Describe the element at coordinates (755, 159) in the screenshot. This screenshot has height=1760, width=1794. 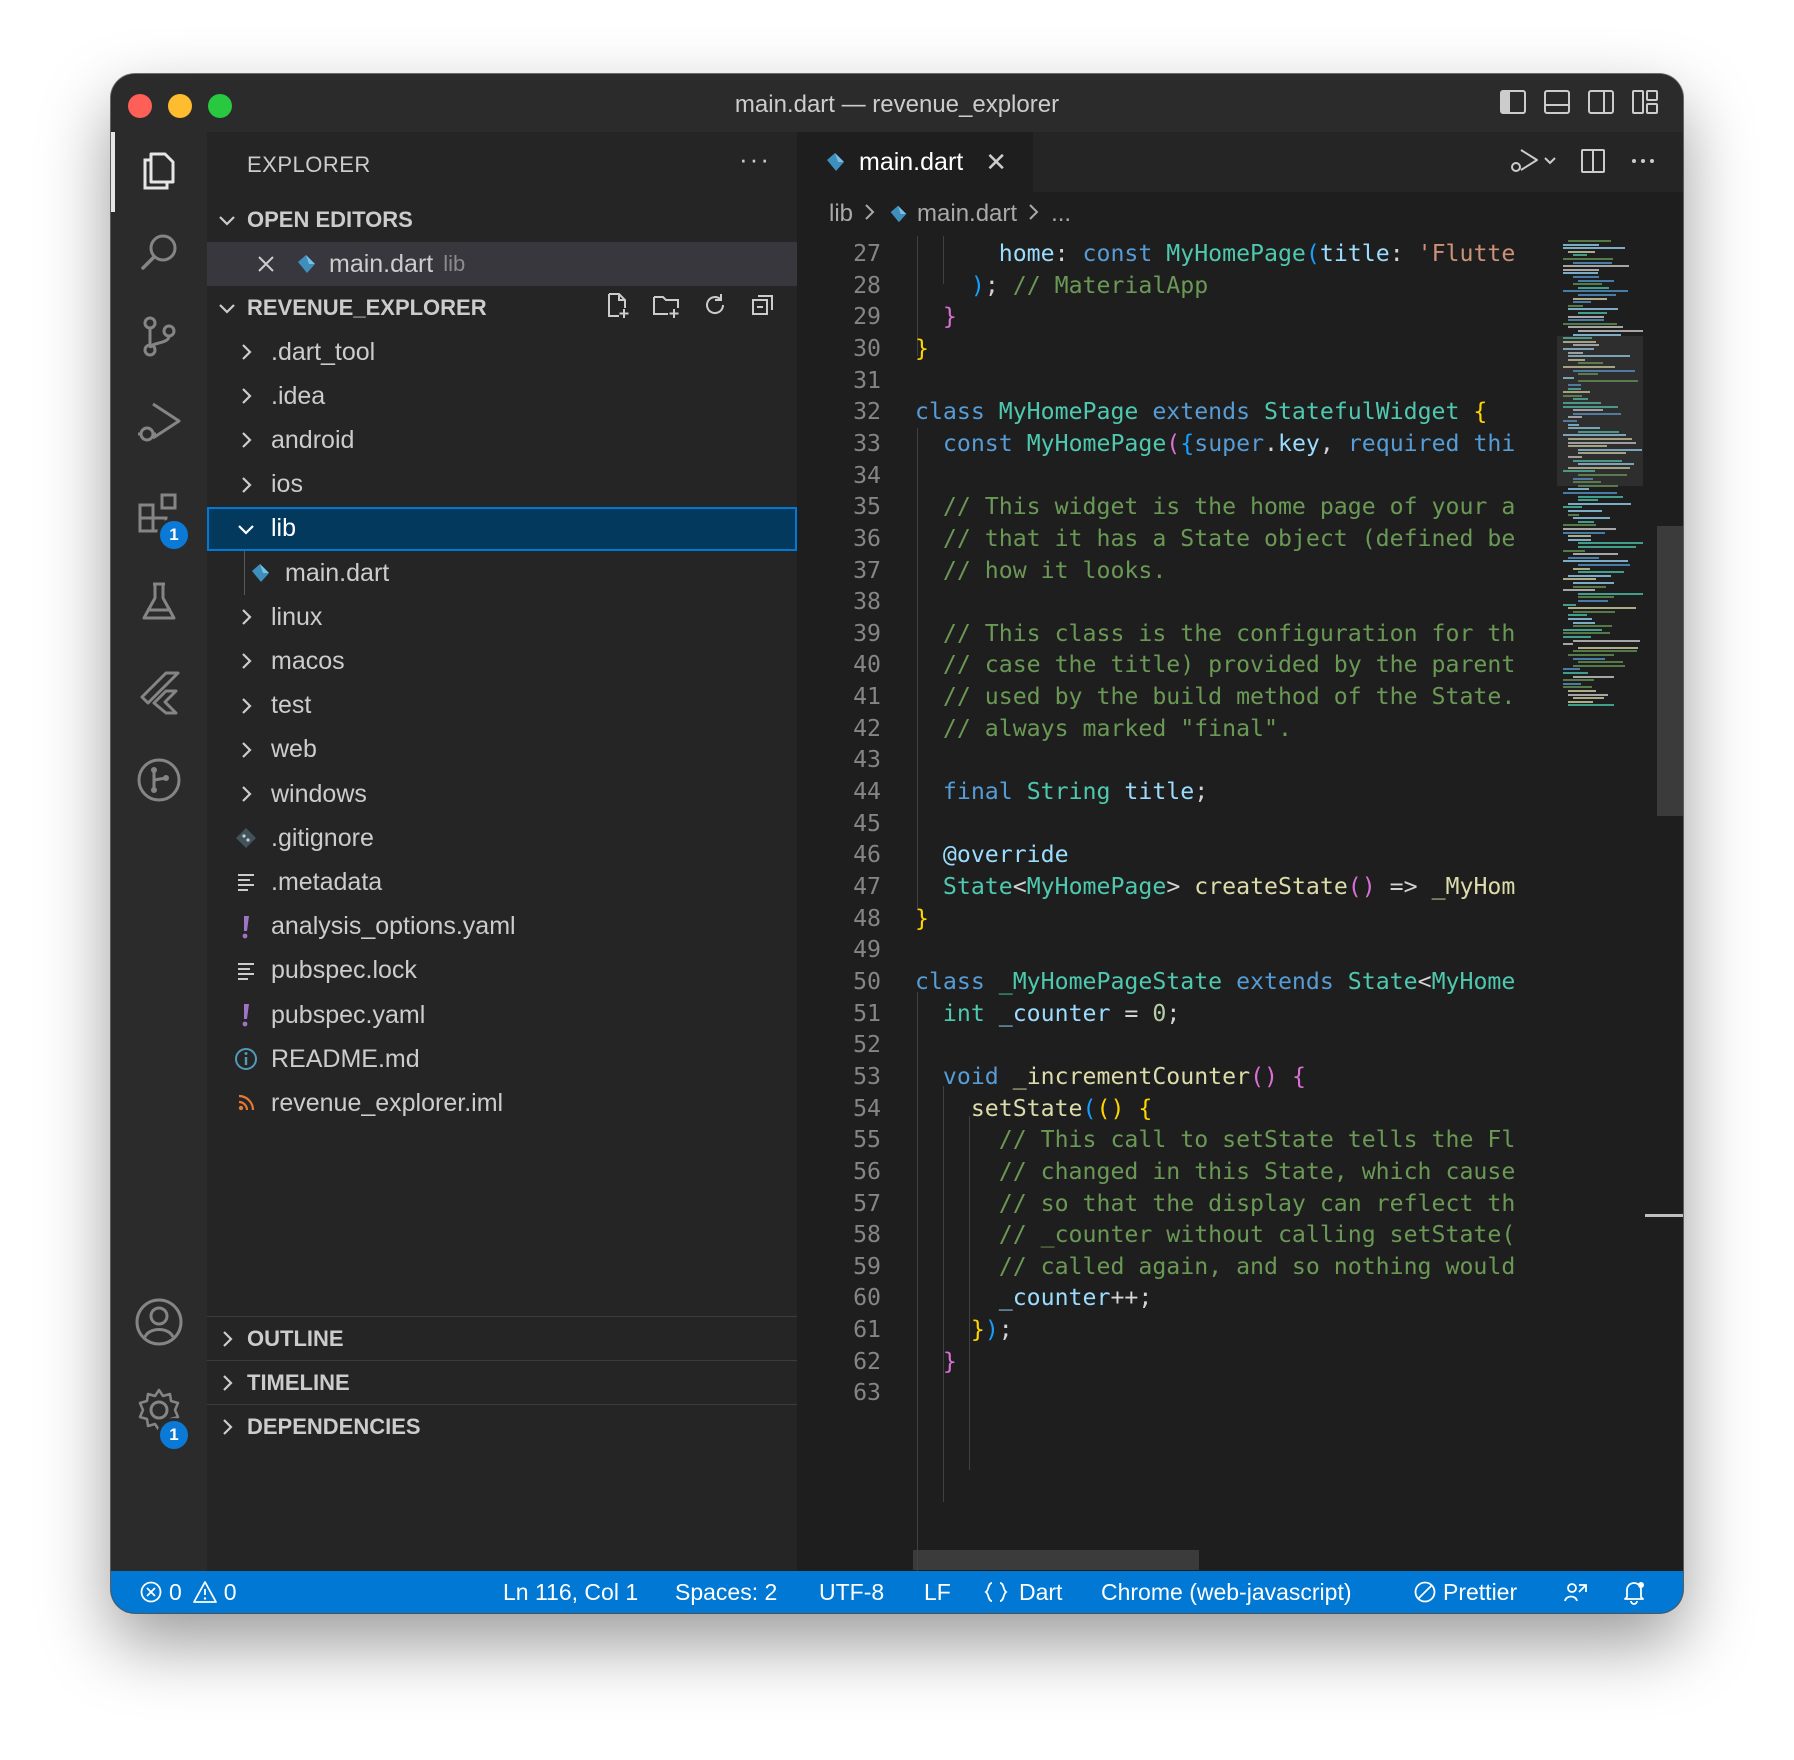
I see `explorer-more-button: ···` at that location.